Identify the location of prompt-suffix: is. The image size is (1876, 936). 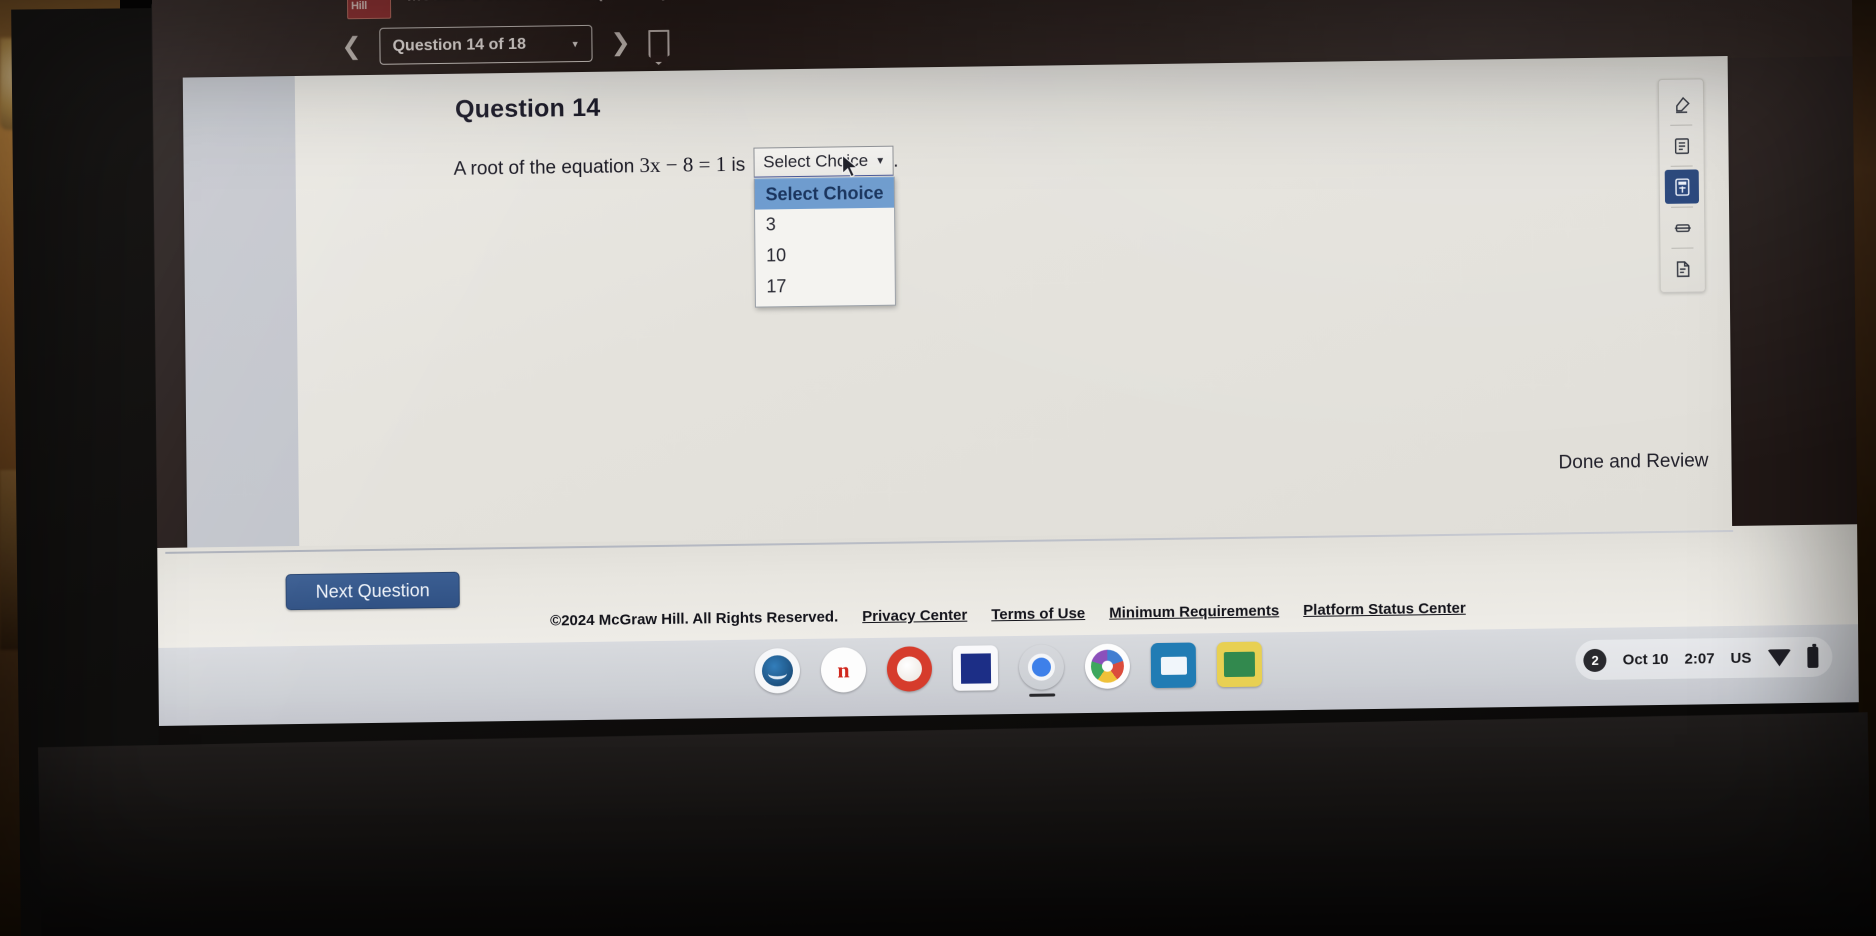
(738, 165).